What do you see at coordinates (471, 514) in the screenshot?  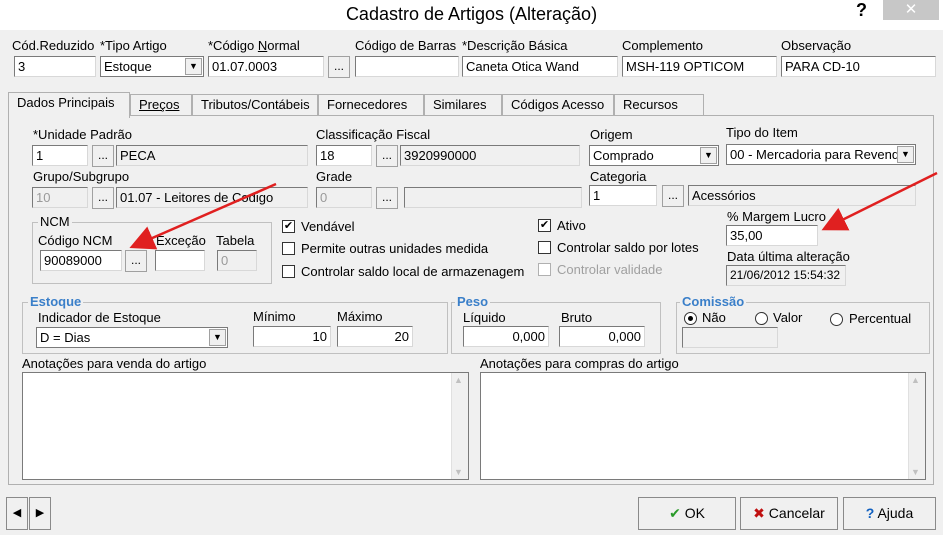 I see `footer-bar: ◀ ▶ ✔ OK ✖ Cancelar ? Ajuda` at bounding box center [471, 514].